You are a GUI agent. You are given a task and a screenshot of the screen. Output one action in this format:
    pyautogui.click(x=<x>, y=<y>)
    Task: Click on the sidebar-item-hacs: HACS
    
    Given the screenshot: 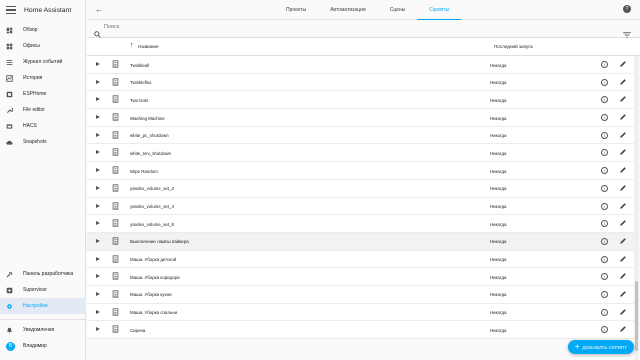 What is the action you would take?
    pyautogui.click(x=43, y=126)
    